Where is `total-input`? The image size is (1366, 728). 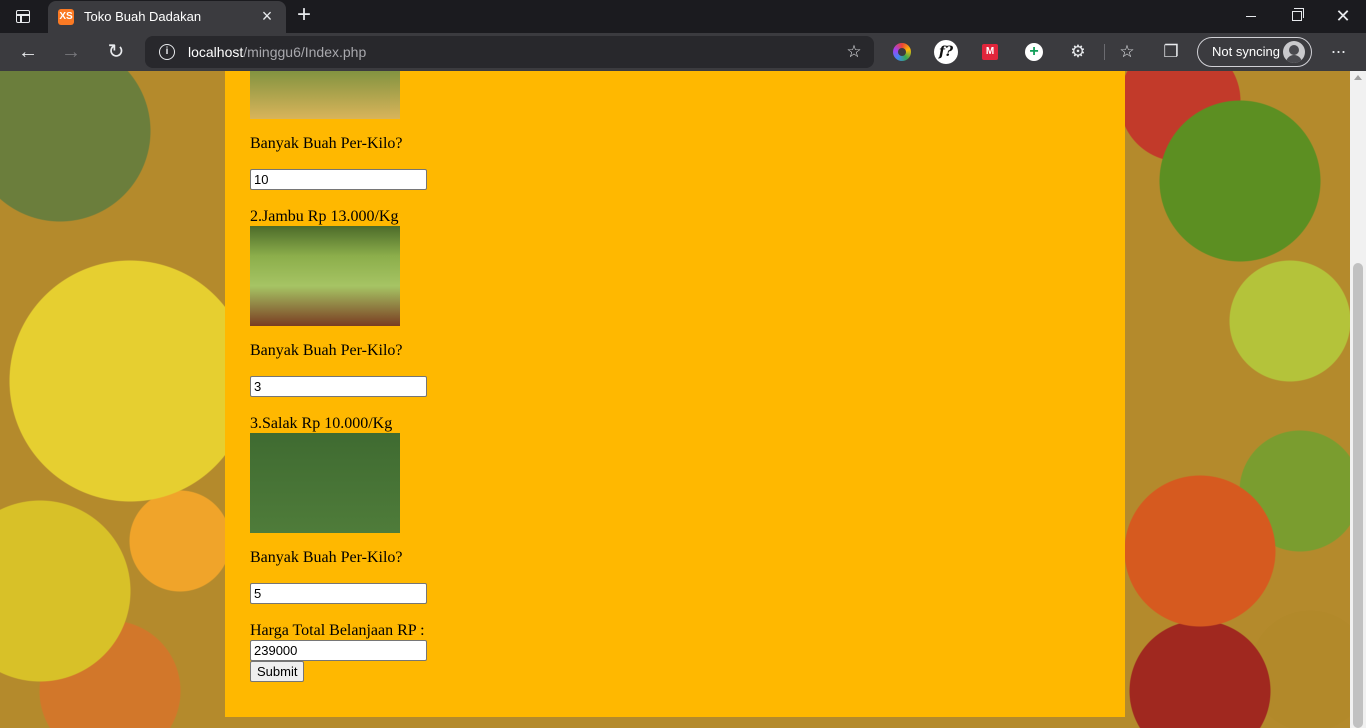 total-input is located at coordinates (338, 650).